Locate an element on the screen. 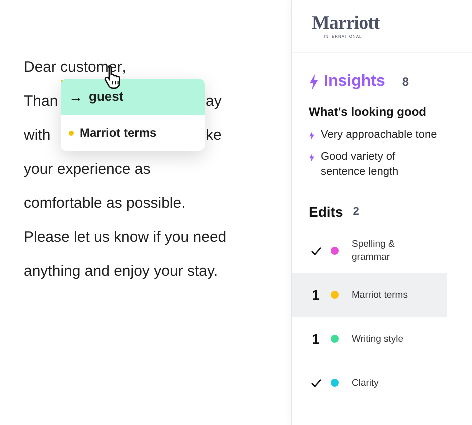 The image size is (472, 425). category-label: Spelling & grammar is located at coordinates (374, 251).